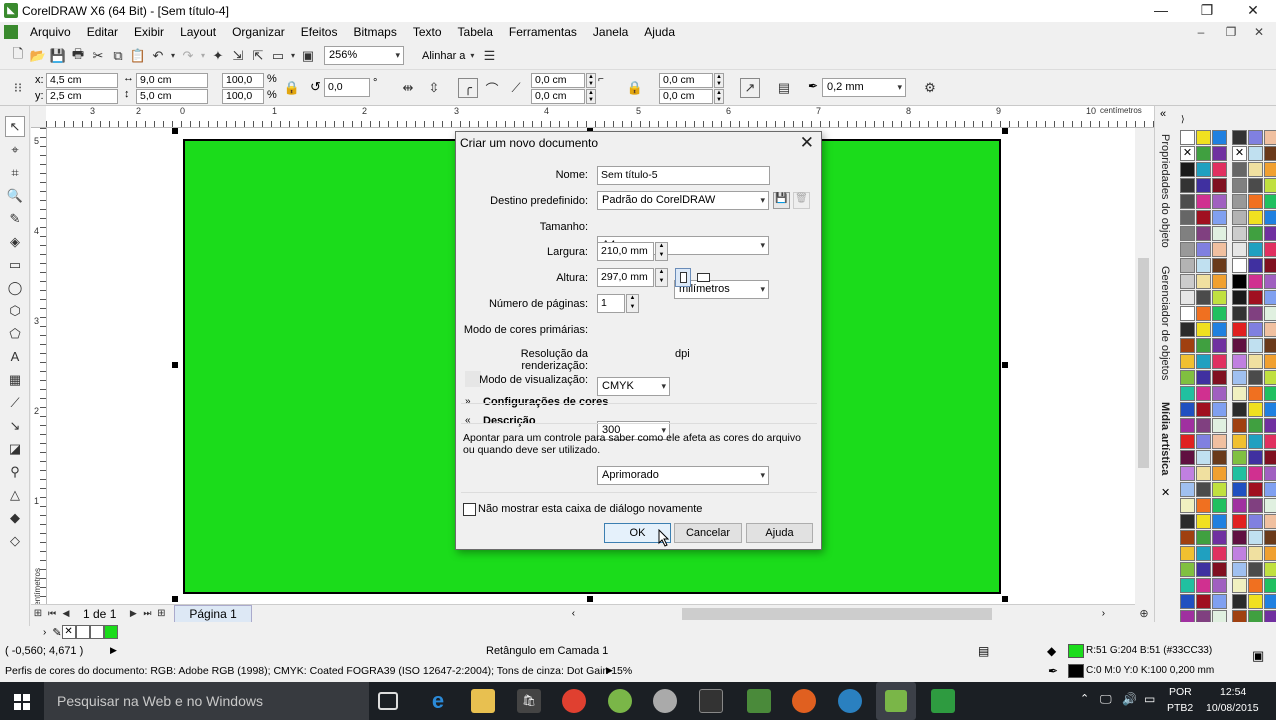 The height and width of the screenshot is (720, 1276). Describe the element at coordinates (110, 632) in the screenshot. I see `green-swatch` at that location.